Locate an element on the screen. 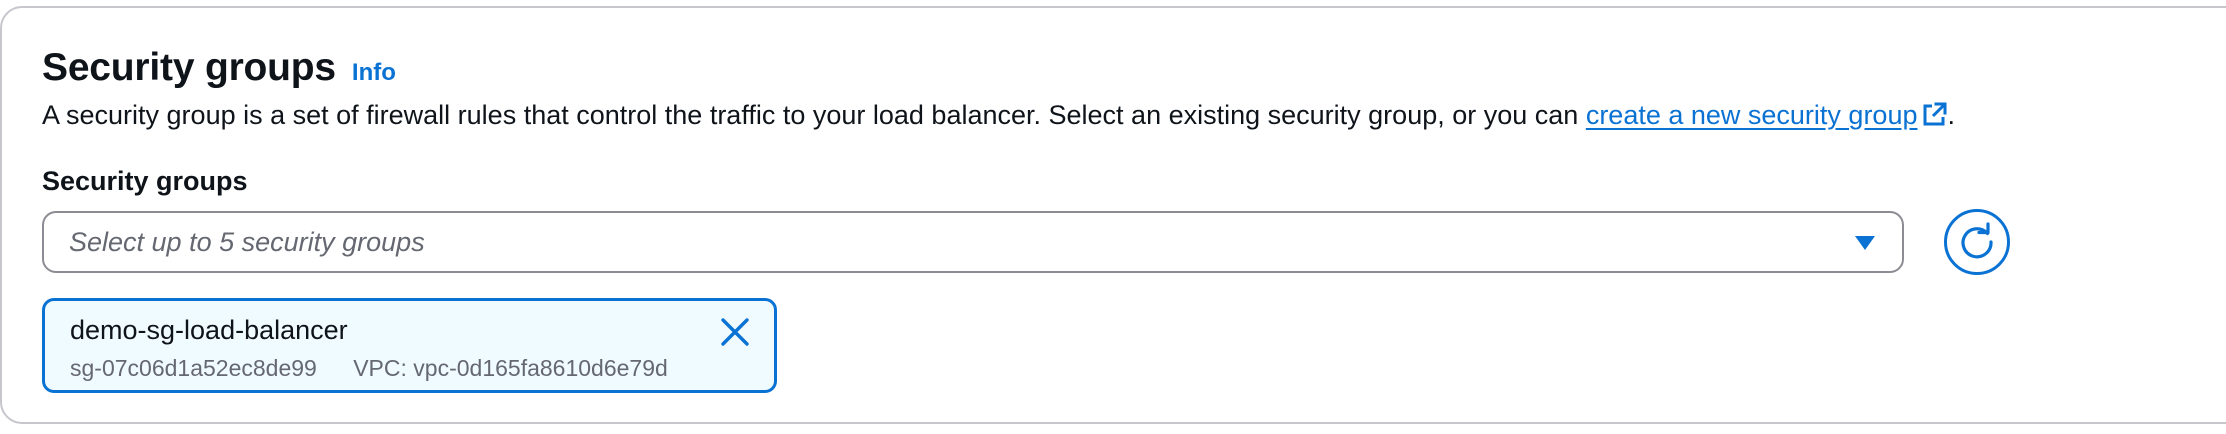  security-group-id: sg-07c06d1a52ec8de99 is located at coordinates (193, 368).